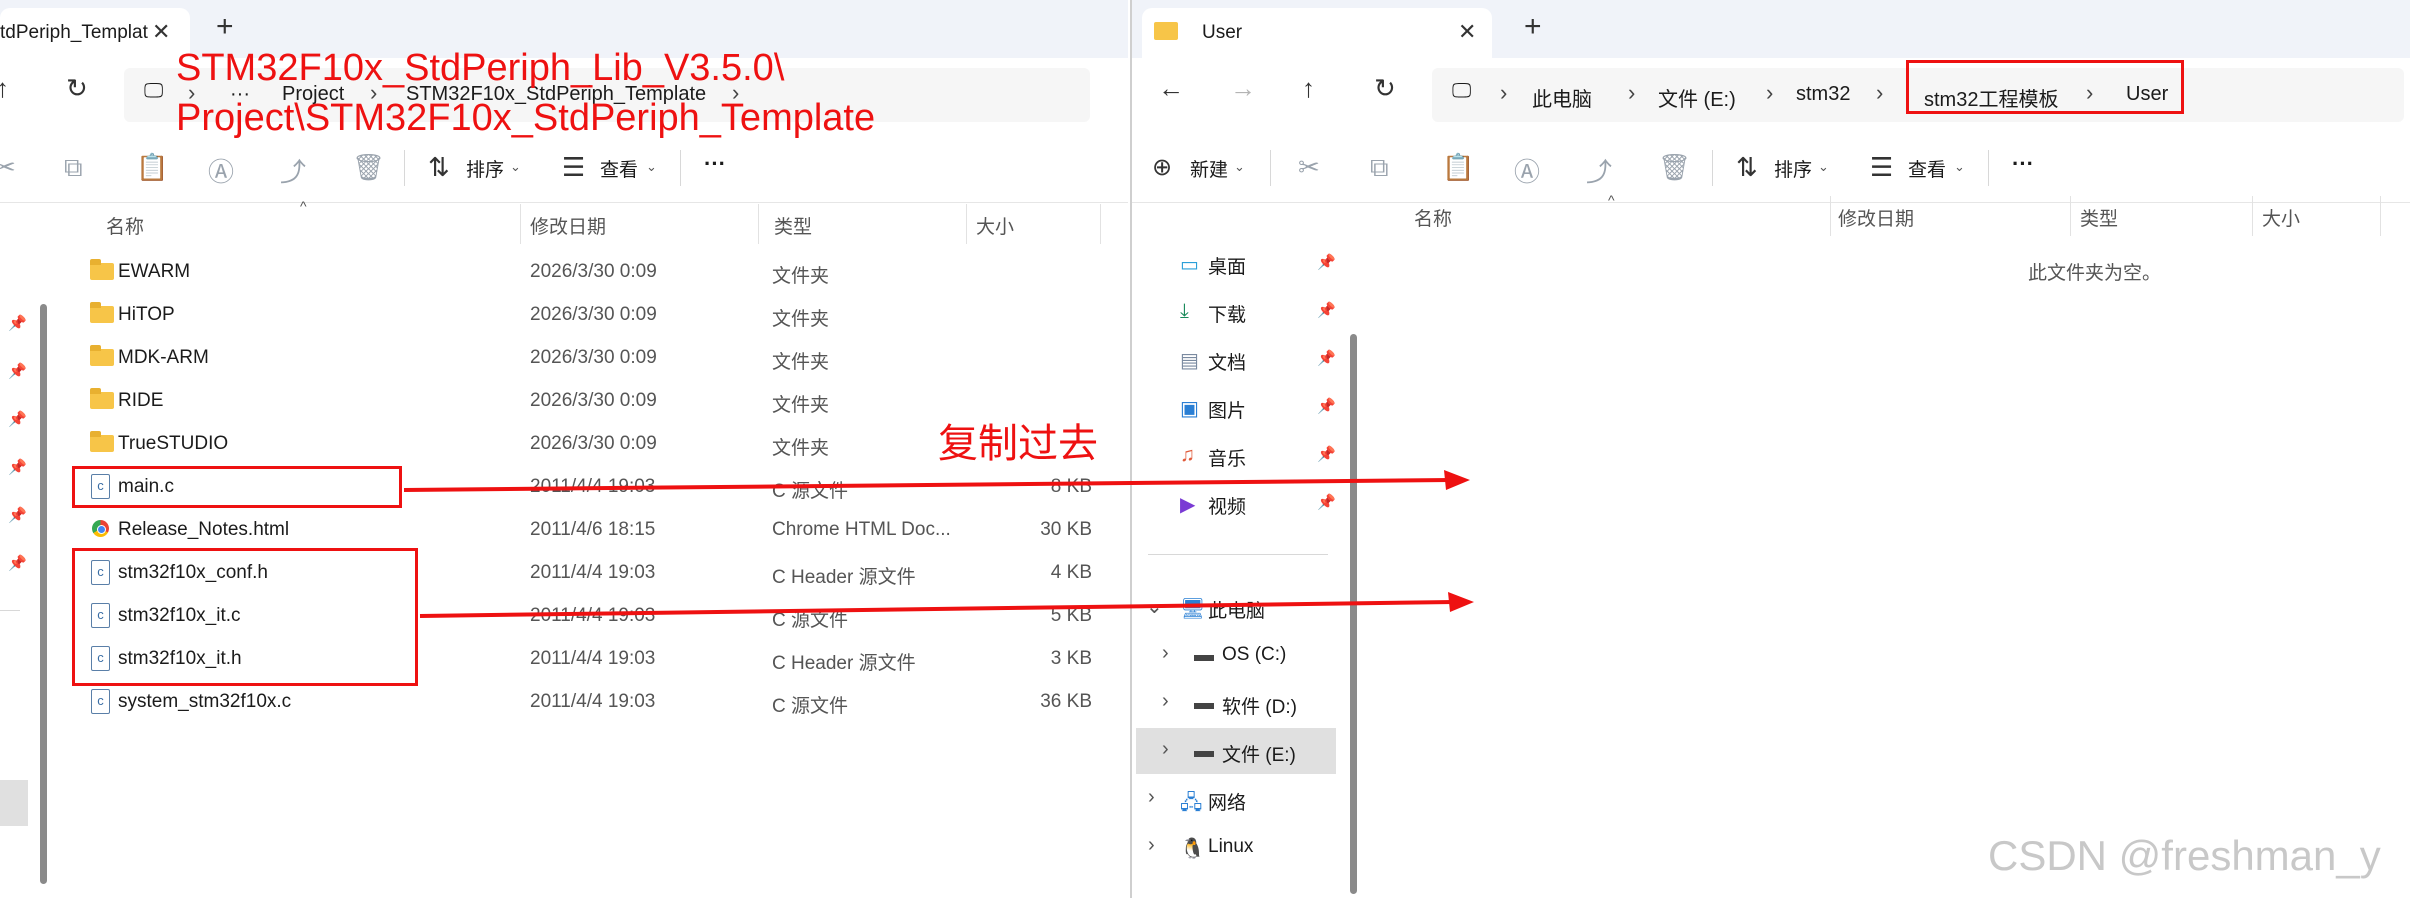 The height and width of the screenshot is (898, 2410). What do you see at coordinates (1697, 97) in the screenshot?
I see `breadcrumb-drive-e: 文件 (E:)` at bounding box center [1697, 97].